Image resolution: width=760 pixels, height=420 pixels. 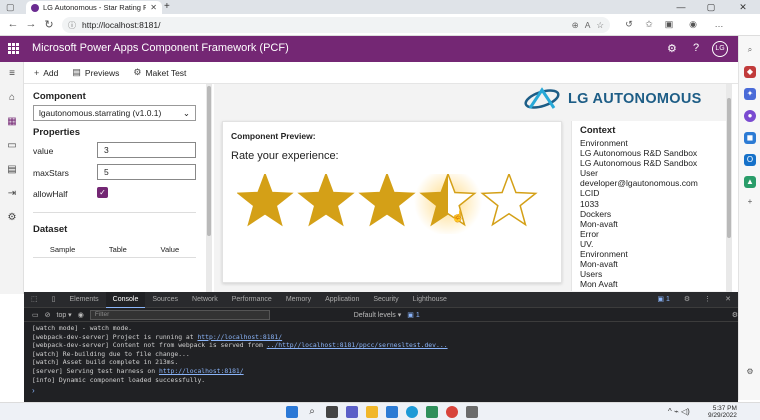 I want to click on chrome-icon, so click(x=452, y=412).